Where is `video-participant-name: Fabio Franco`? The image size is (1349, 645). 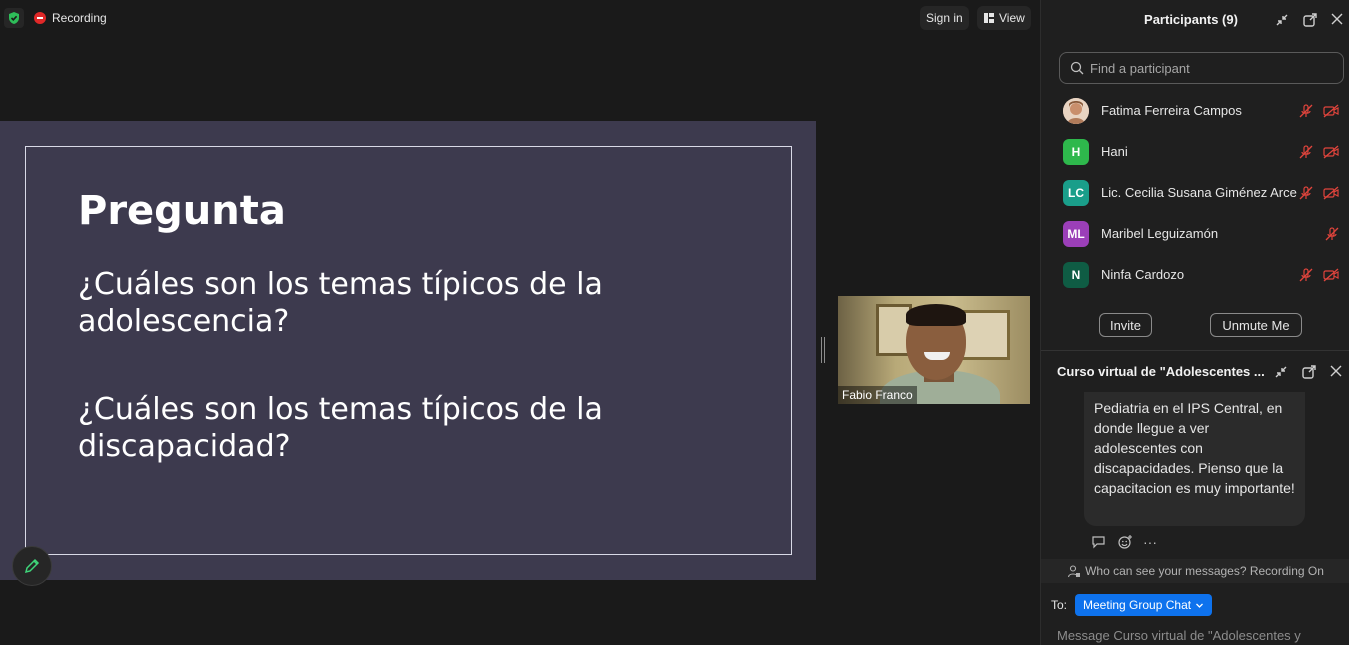
video-participant-name: Fabio Franco is located at coordinates (877, 395).